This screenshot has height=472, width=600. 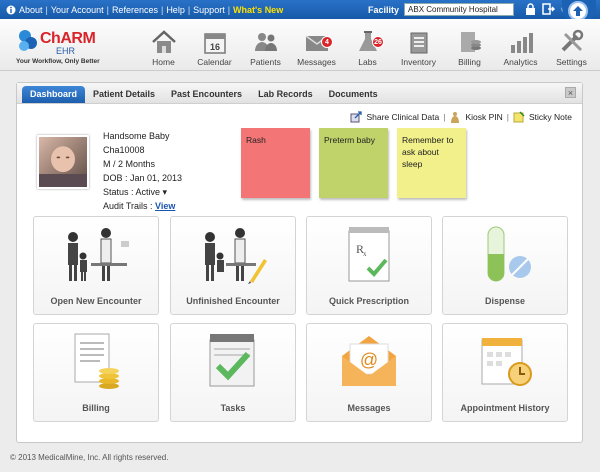 What do you see at coordinates (578, 11) in the screenshot?
I see `upload-icon` at bounding box center [578, 11].